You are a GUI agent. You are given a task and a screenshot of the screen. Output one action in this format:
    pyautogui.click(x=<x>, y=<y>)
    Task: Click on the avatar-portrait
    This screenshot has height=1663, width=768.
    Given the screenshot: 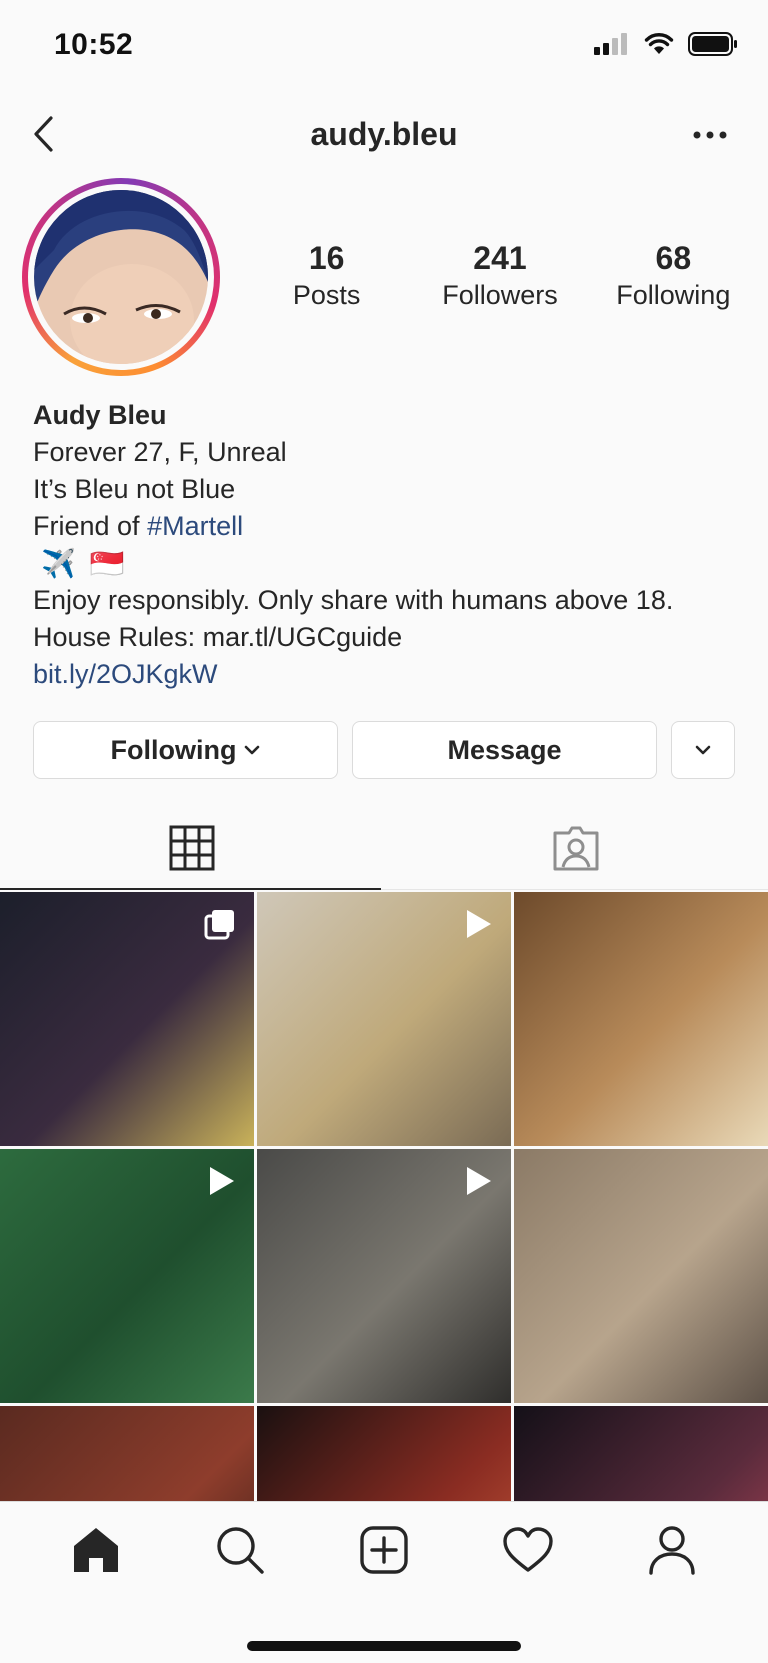 What is the action you would take?
    pyautogui.click(x=121, y=277)
    